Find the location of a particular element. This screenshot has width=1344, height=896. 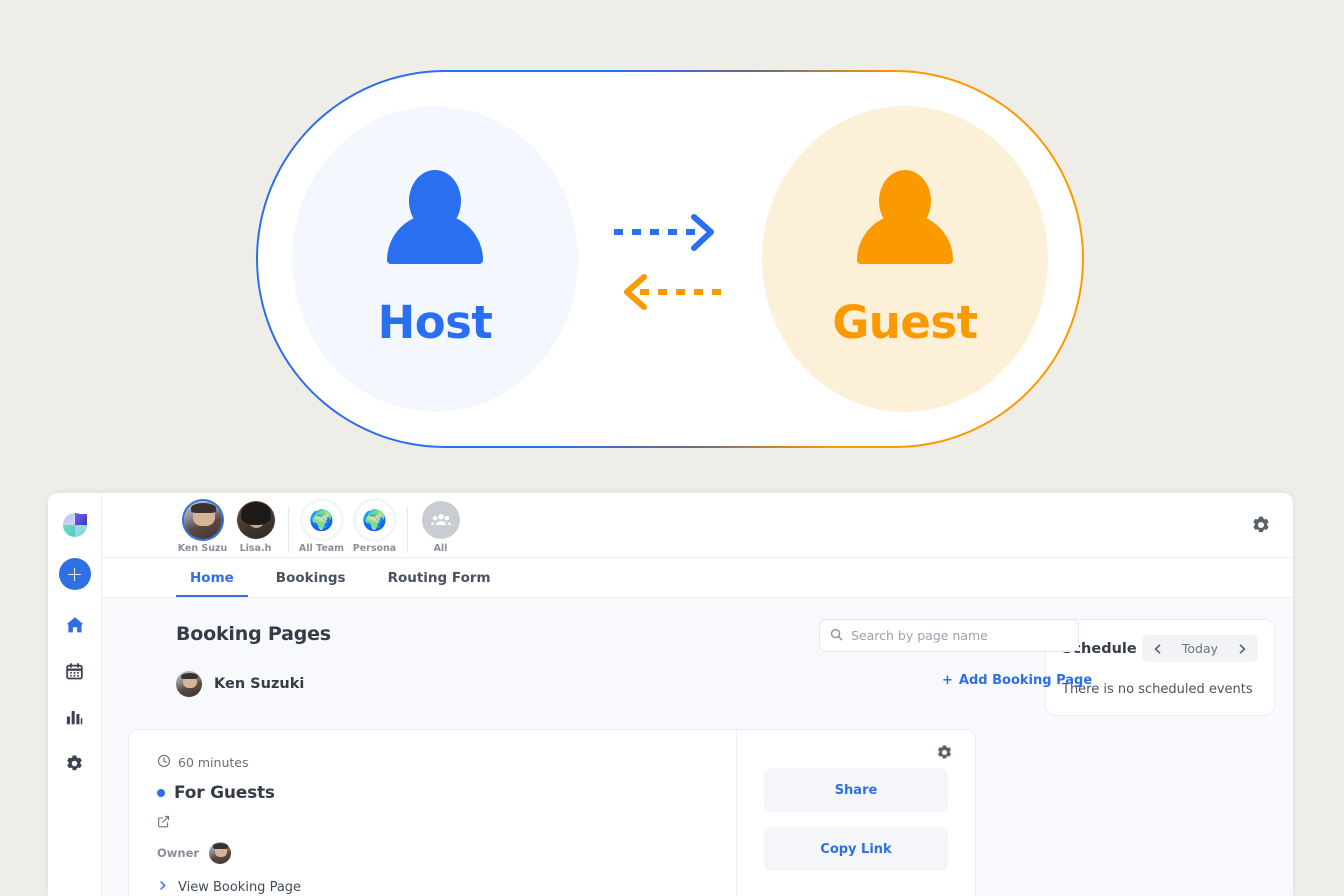

workspace-avatar-bar: Ken Suzu Lisa.h 🌍 All Team 🌍 Persona All is located at coordinates (697, 525).